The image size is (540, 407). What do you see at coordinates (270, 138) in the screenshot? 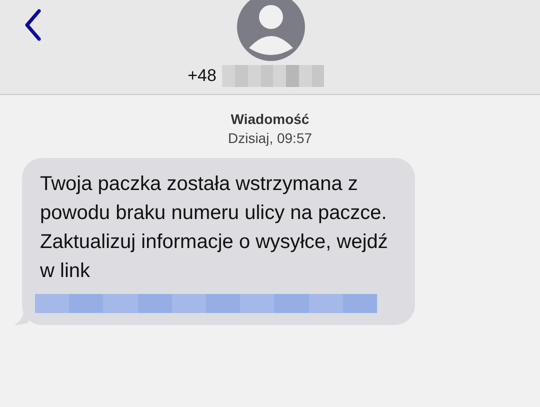
I see `message-timestamp: Dzisiaj, 09:57` at bounding box center [270, 138].